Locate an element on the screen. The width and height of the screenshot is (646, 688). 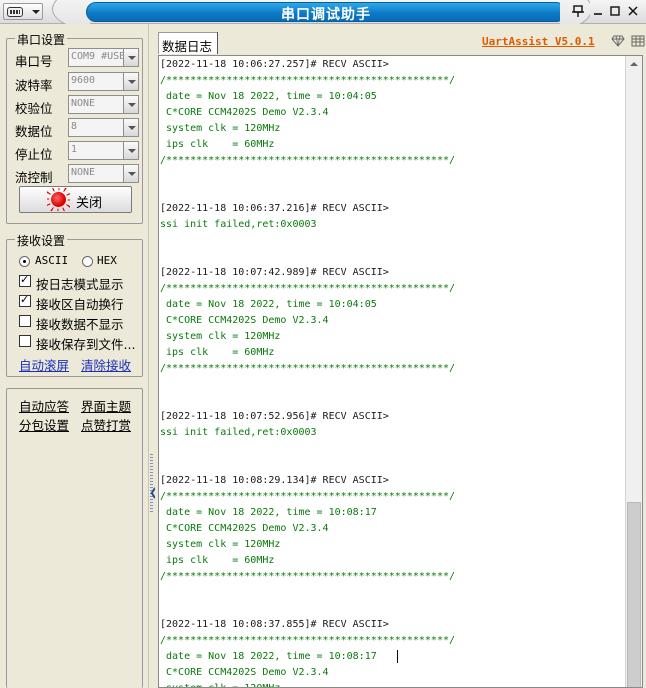
log-data-line: date = Nov 18 2022, time = 10:08:17 is located at coordinates (393, 657).